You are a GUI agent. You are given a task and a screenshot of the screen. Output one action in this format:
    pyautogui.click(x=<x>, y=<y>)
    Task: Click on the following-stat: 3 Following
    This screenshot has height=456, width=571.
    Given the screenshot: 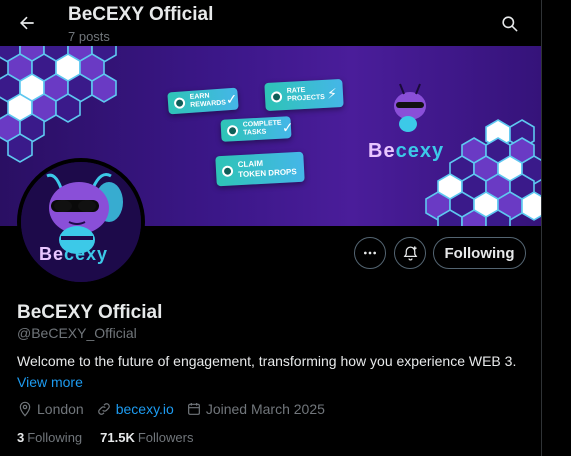 What is the action you would take?
    pyautogui.click(x=49, y=437)
    